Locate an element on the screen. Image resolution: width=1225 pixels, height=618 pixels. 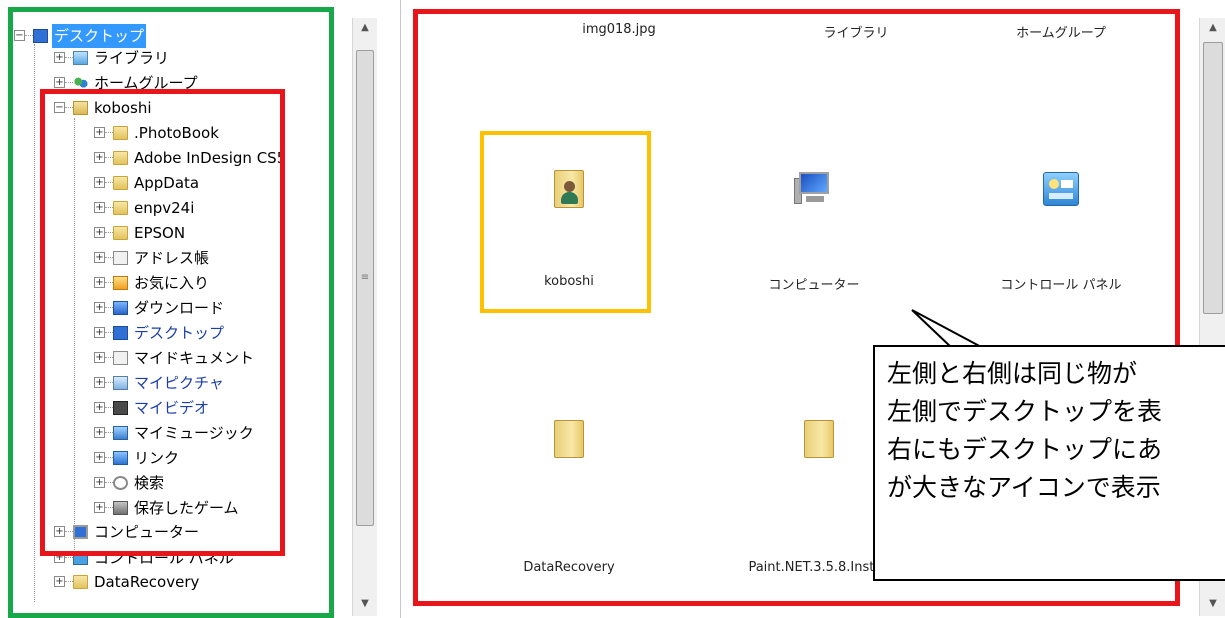
tree-item-label: ライブラリ is located at coordinates (131, 58).